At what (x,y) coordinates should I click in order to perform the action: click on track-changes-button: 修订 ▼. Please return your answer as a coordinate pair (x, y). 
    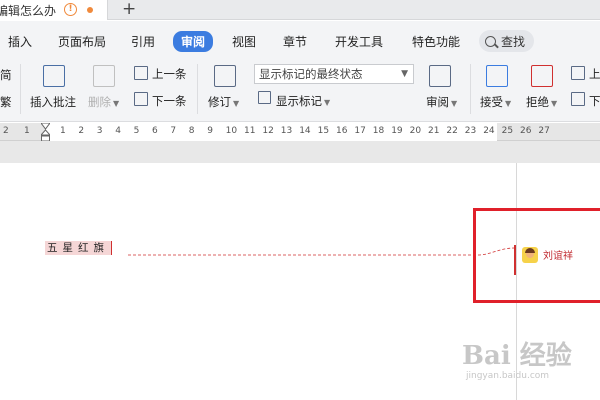
    Looking at the image, I should click on (223, 102).